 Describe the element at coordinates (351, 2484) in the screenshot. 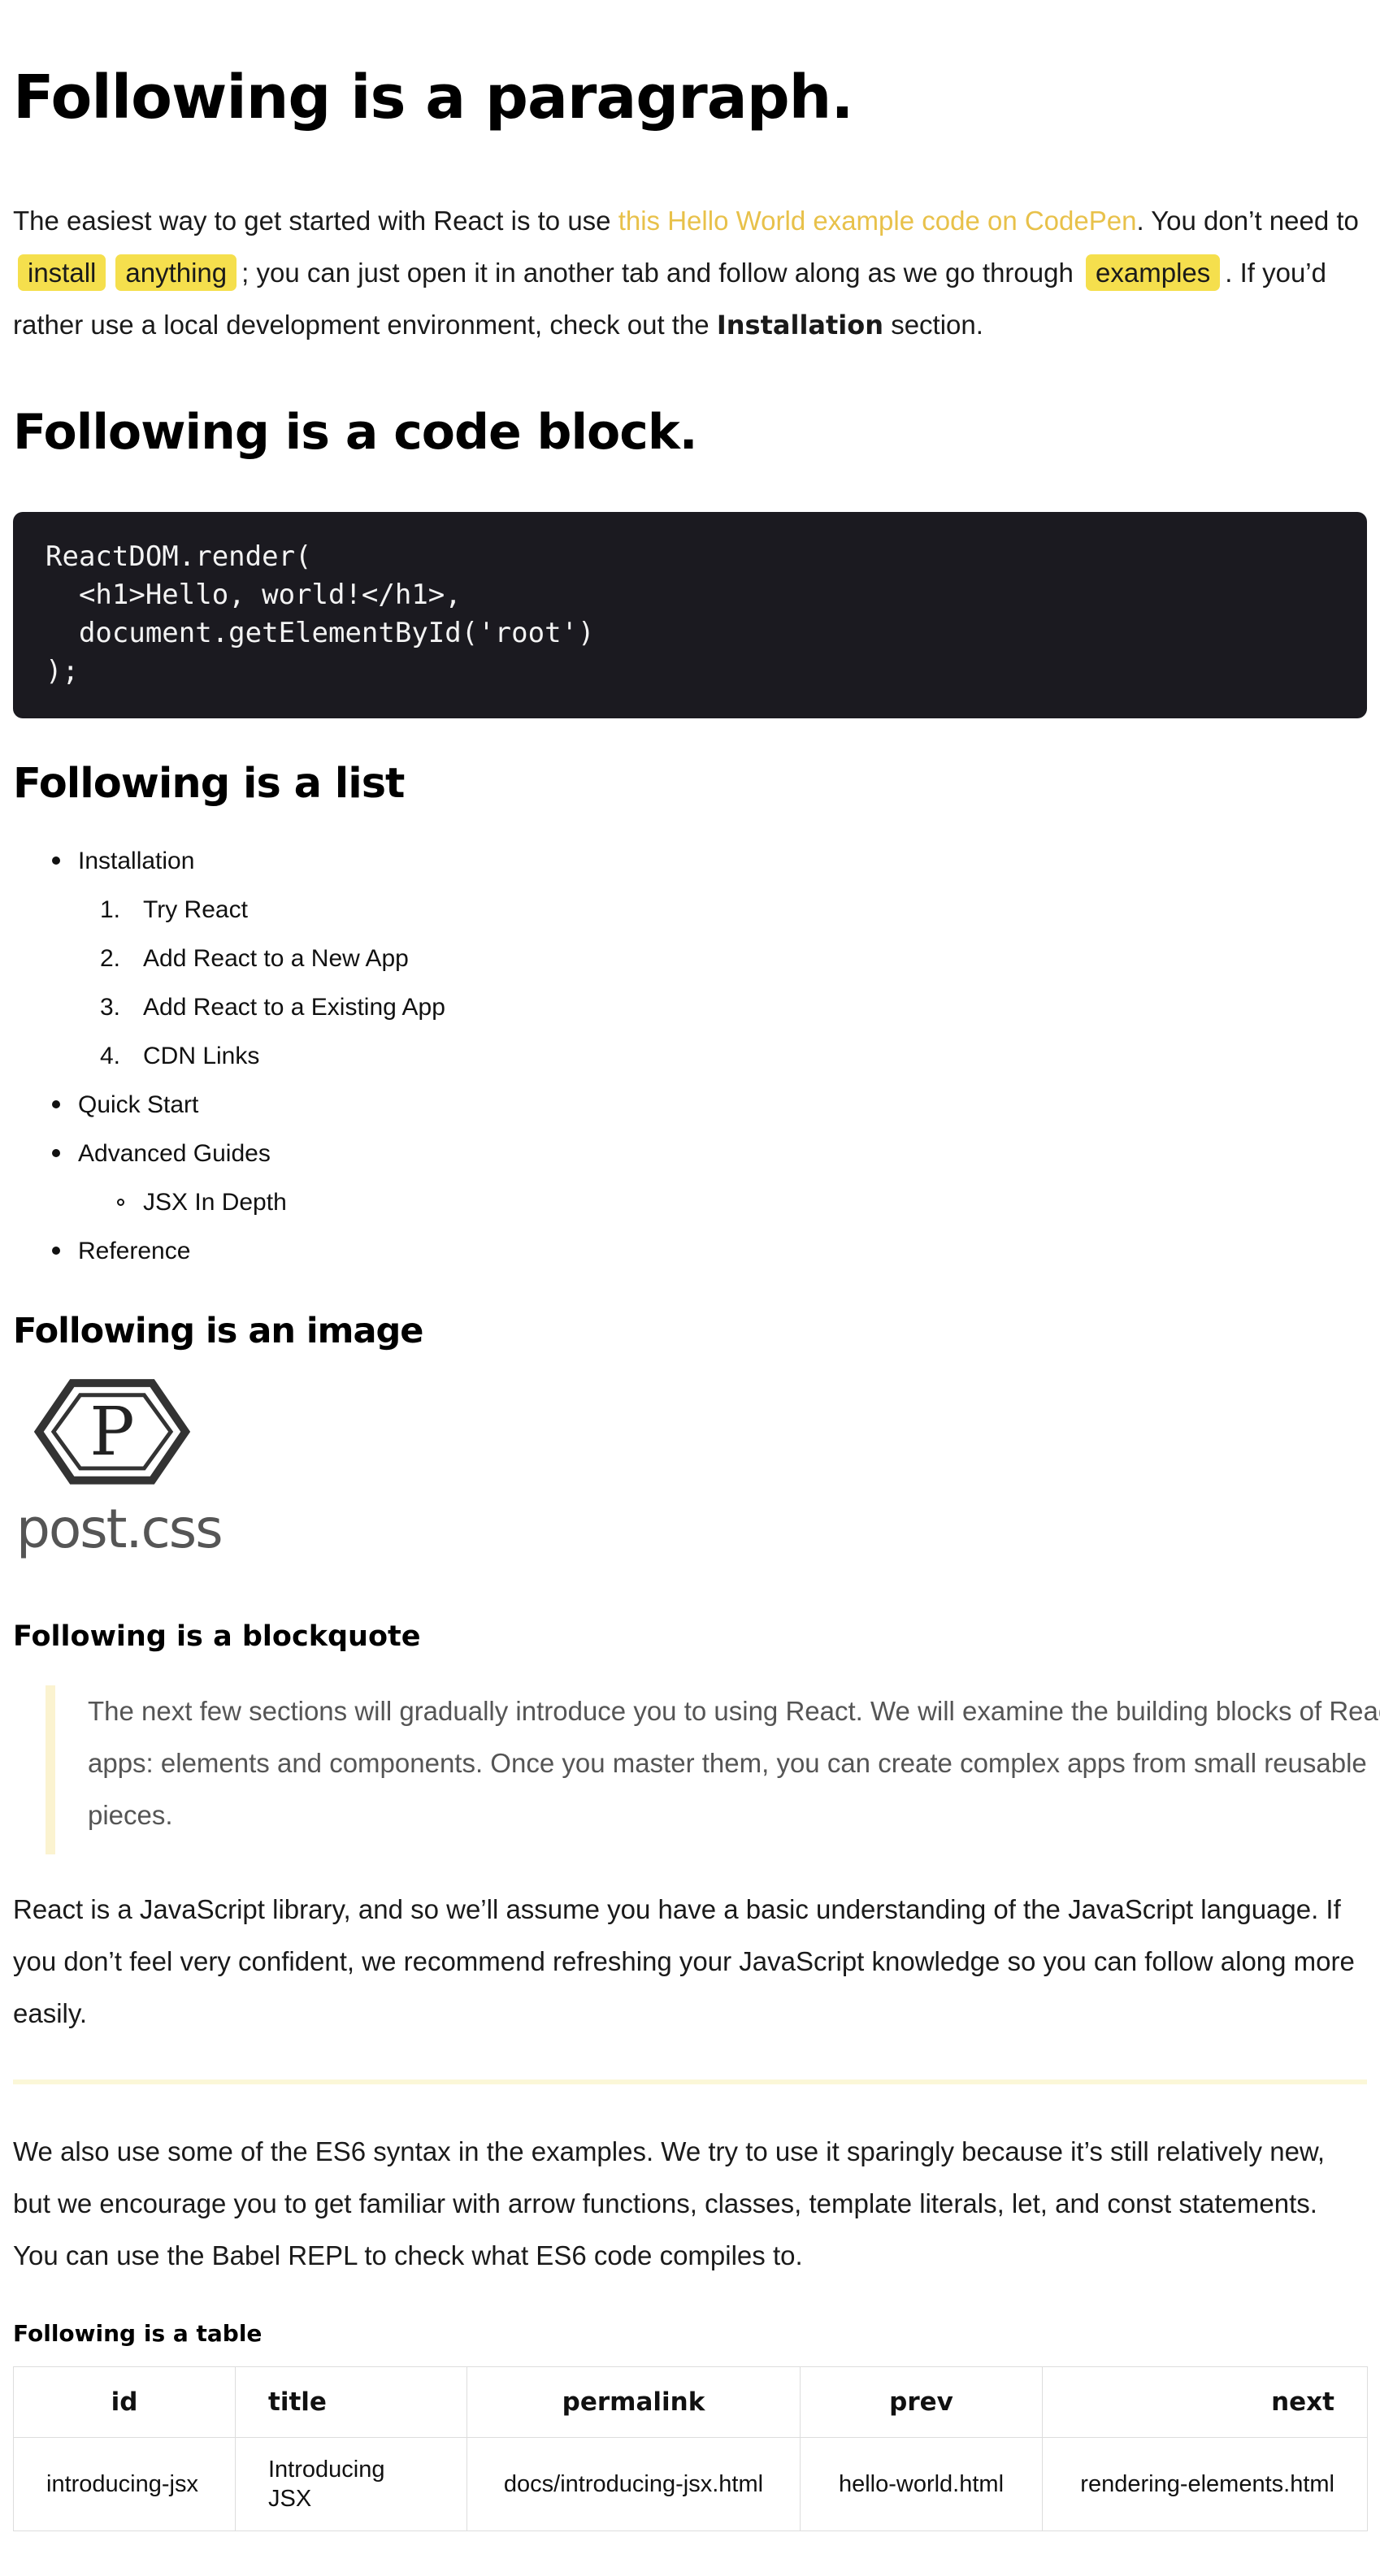

I see `table-cell-title: Introducing JSX` at that location.